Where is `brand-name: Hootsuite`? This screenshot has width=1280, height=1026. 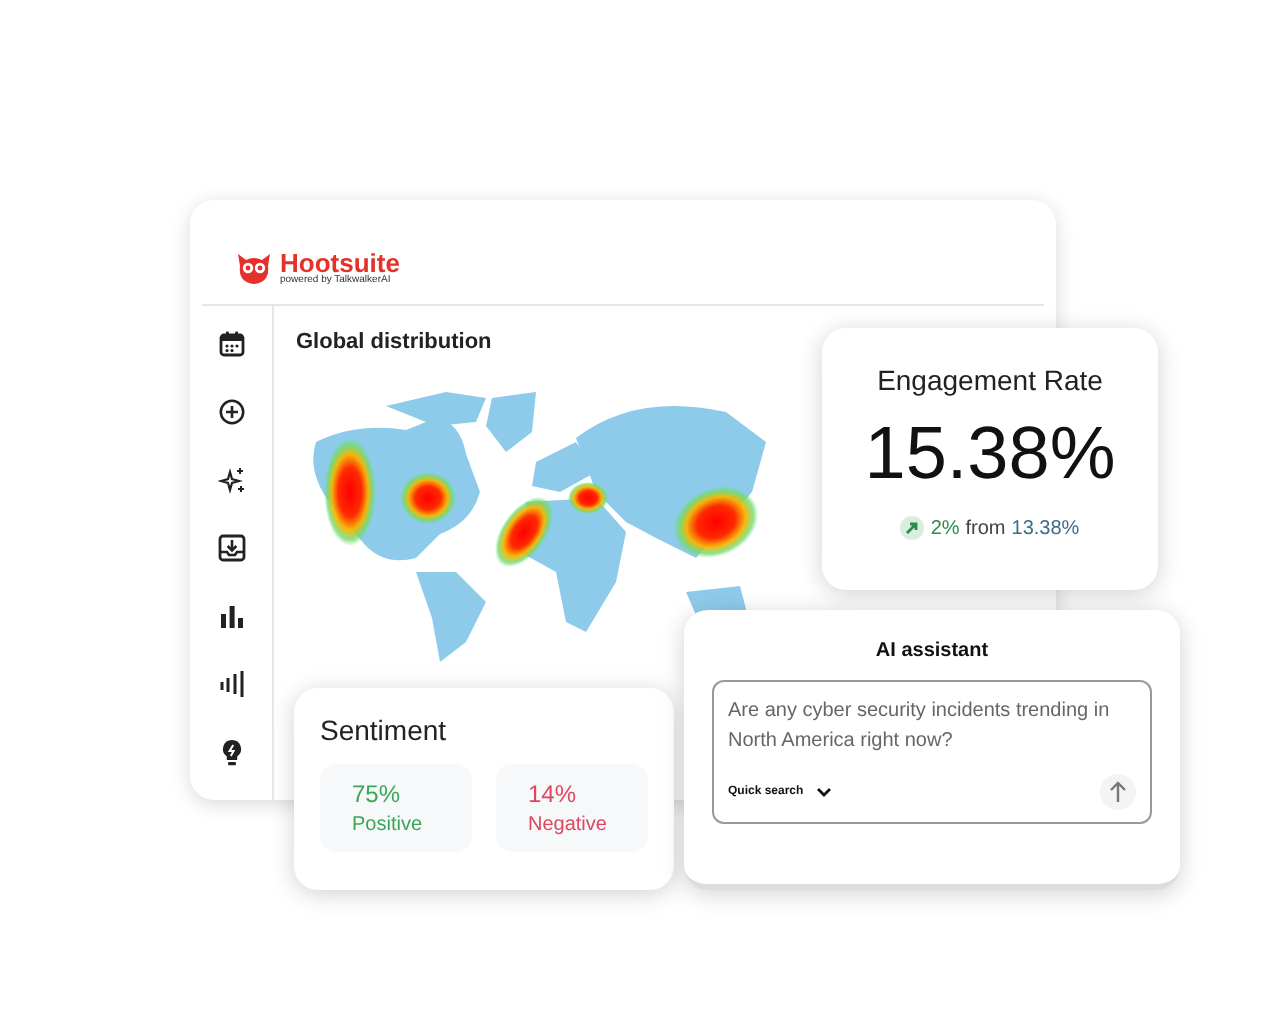
brand-name: Hootsuite is located at coordinates (340, 263).